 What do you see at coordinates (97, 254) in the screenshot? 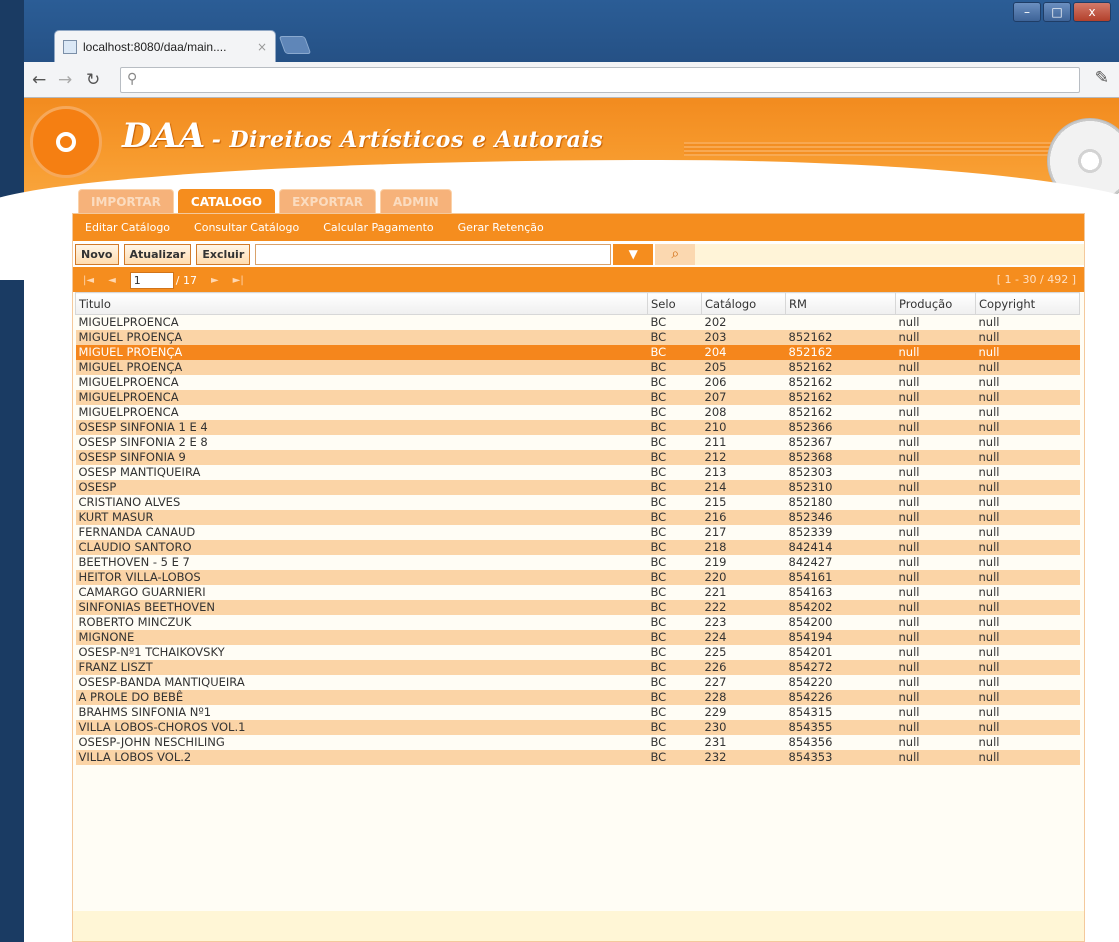
I see `new-button: Novo` at bounding box center [97, 254].